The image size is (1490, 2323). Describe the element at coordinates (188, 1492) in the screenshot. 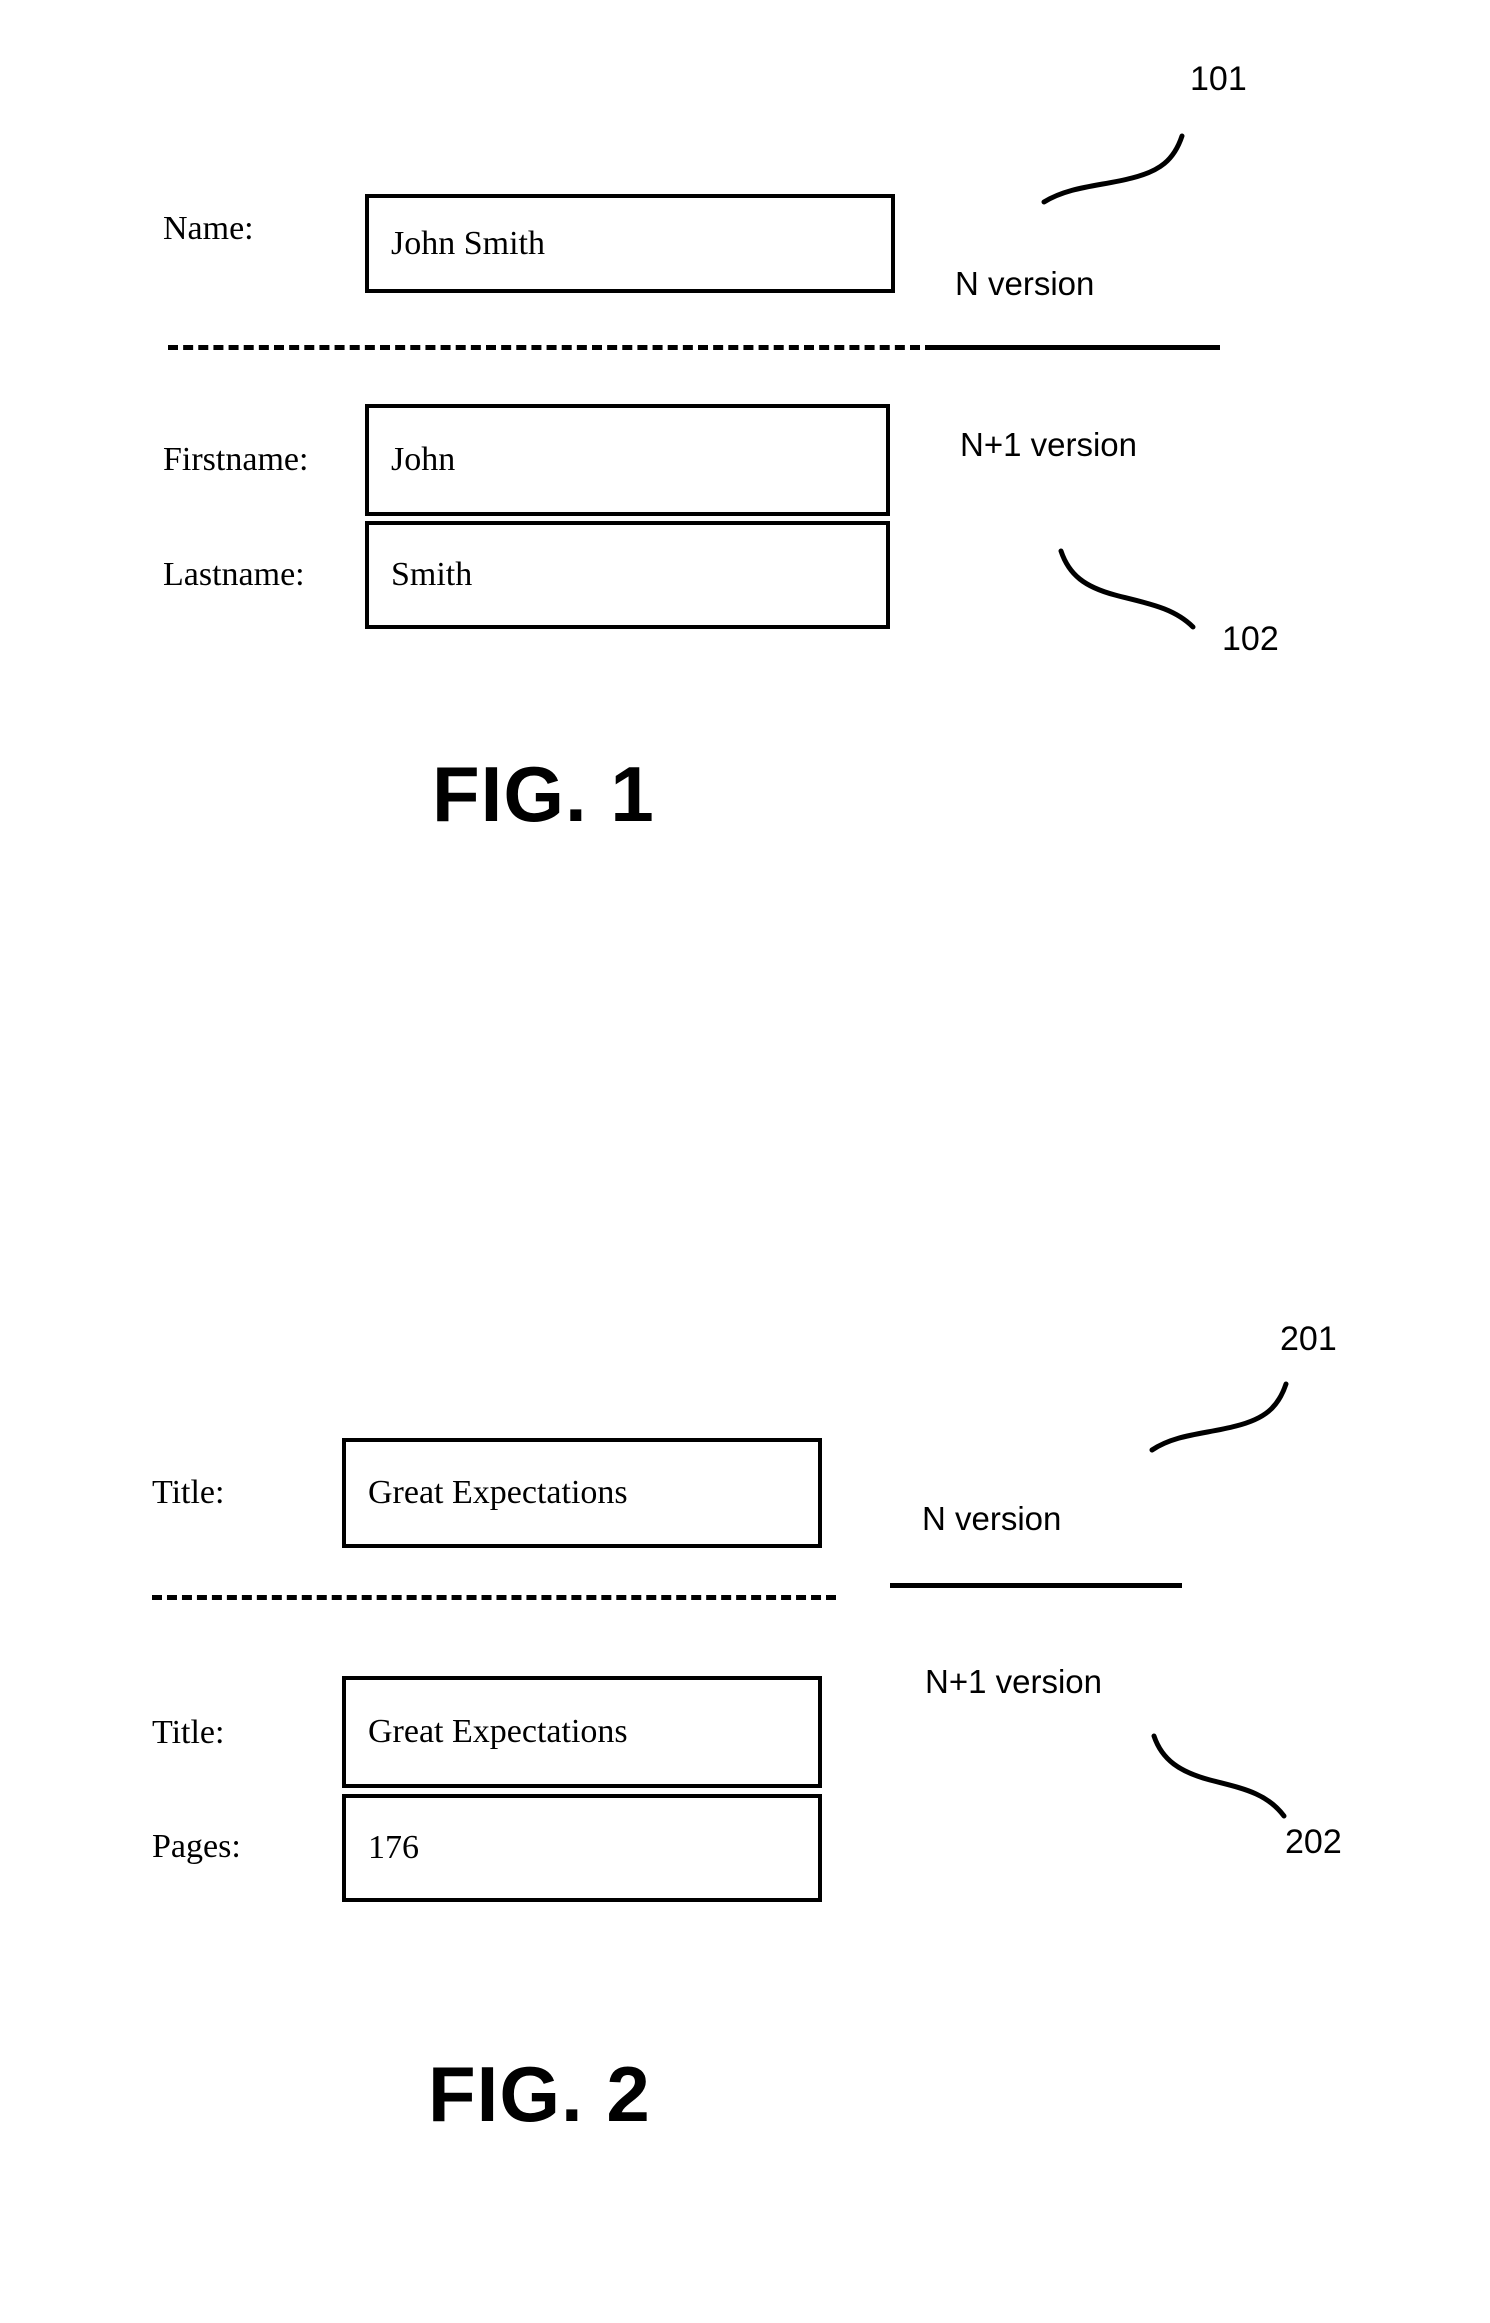

I see `field-label-title-upper: Title:` at that location.